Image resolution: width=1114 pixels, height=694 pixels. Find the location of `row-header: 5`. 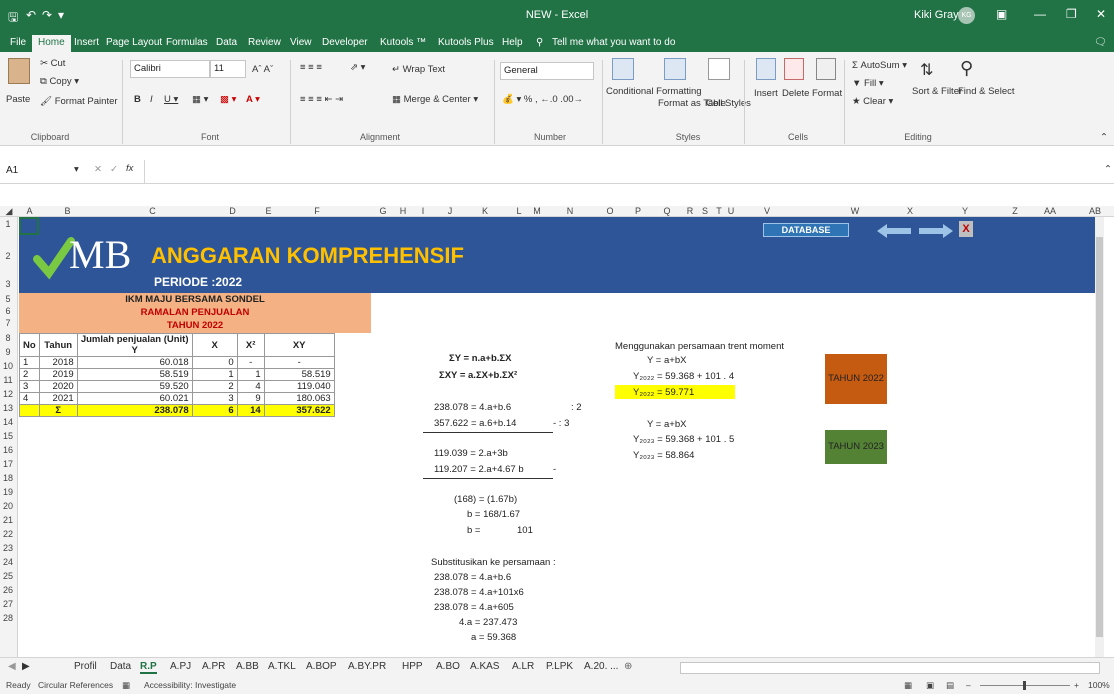

row-header: 5 is located at coordinates (8, 299).